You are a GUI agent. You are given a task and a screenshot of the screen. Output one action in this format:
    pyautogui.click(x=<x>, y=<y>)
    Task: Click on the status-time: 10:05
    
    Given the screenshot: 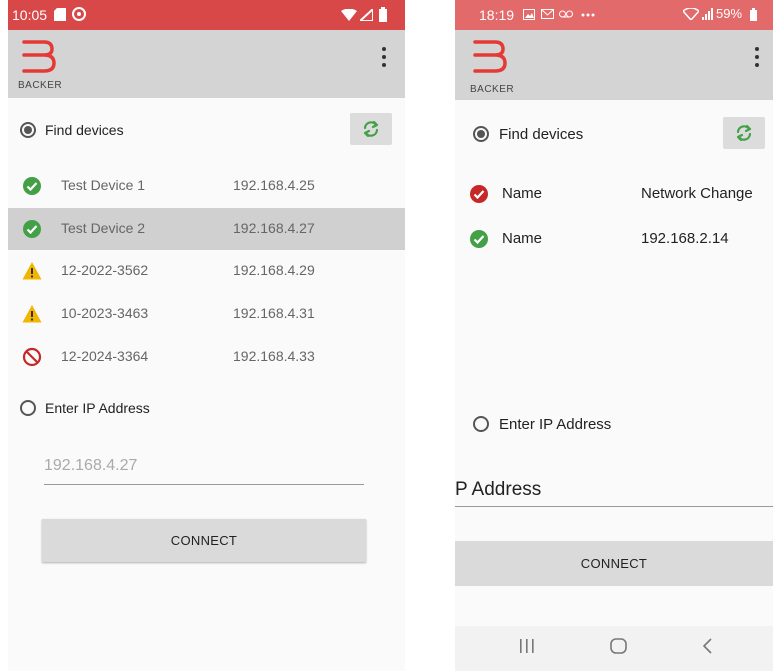 What is the action you would take?
    pyautogui.click(x=30, y=15)
    